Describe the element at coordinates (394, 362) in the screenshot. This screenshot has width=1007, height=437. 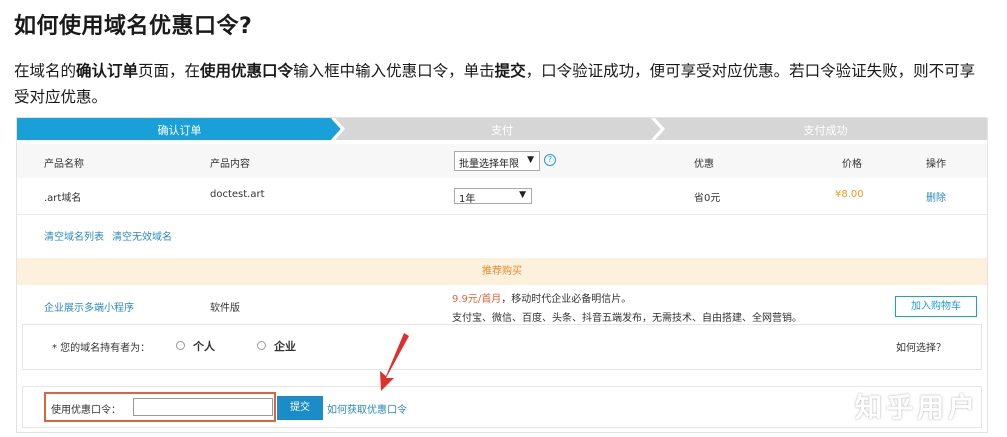
I see `red-arrow-icon` at that location.